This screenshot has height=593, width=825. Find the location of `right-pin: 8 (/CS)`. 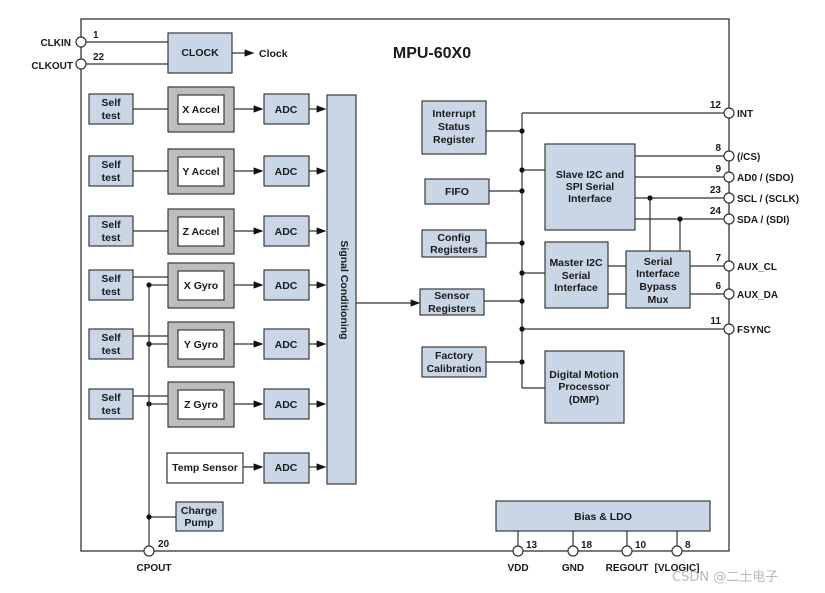

right-pin: 8 (/CS) is located at coordinates (737, 153).